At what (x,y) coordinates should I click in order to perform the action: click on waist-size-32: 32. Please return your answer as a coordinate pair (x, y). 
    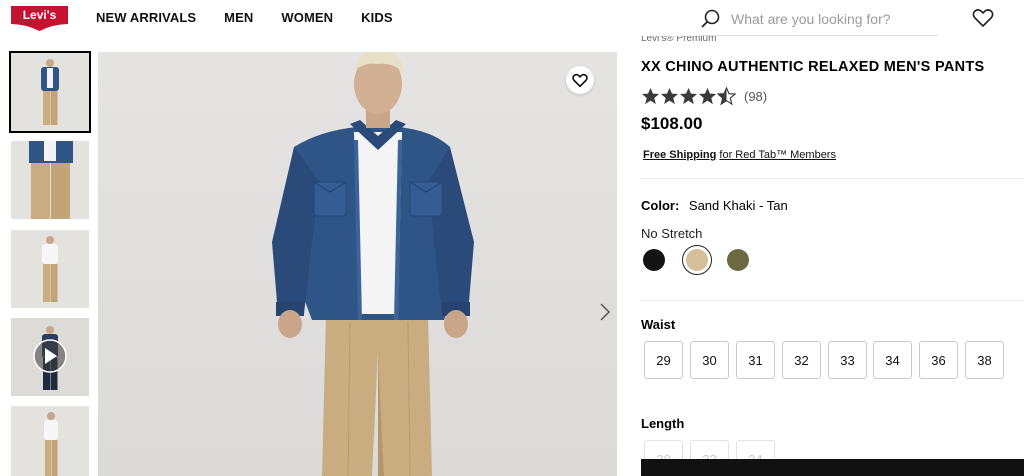
    Looking at the image, I should click on (801, 360).